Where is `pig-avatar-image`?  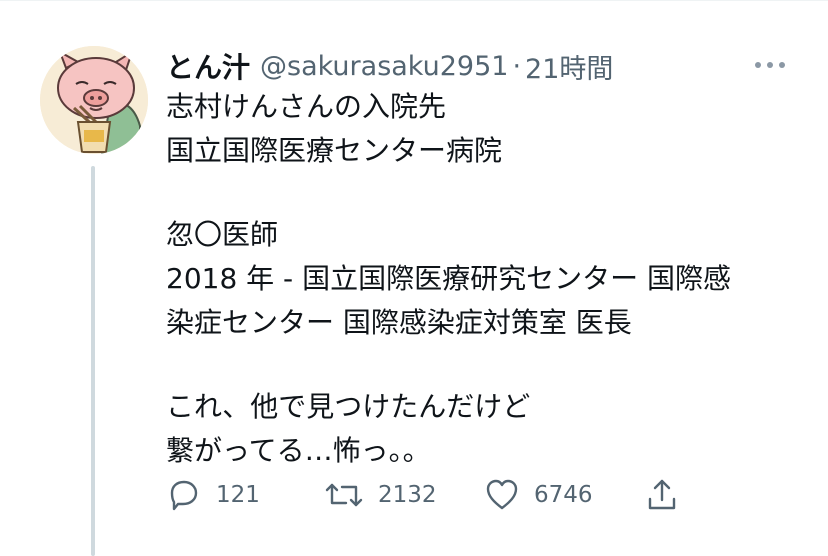 pig-avatar-image is located at coordinates (94, 100).